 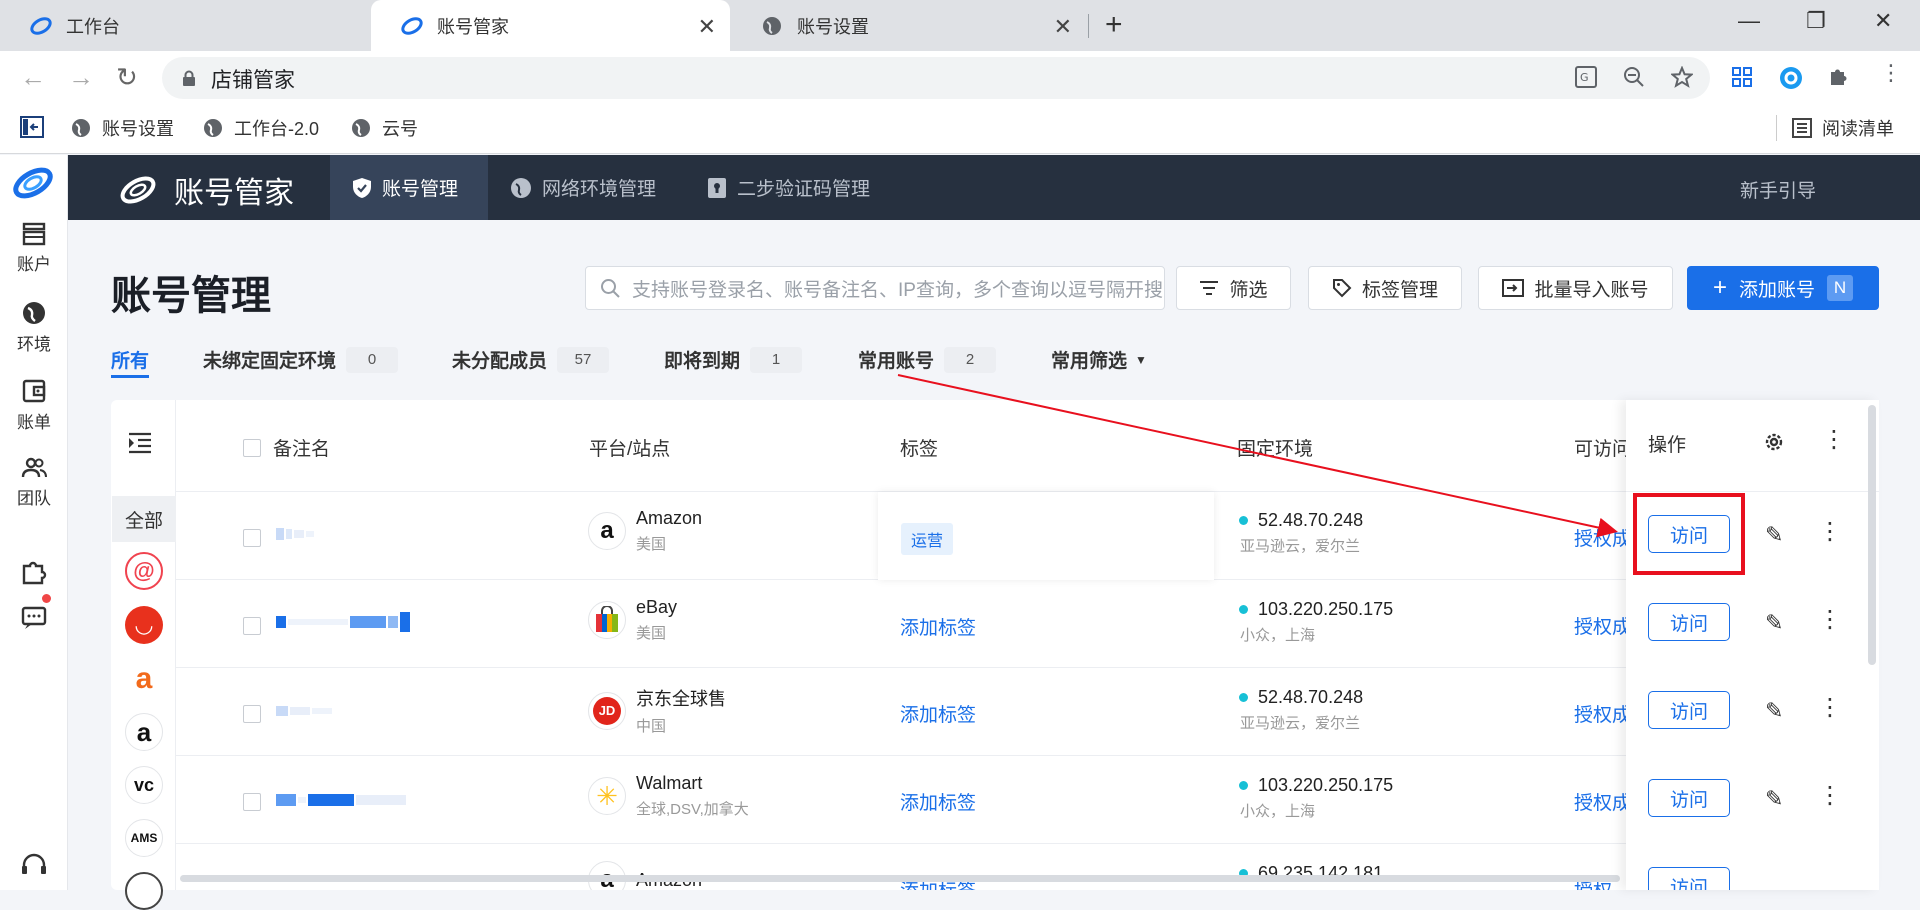 What do you see at coordinates (1385, 288) in the screenshot?
I see `tag-management-button: 标签管理` at bounding box center [1385, 288].